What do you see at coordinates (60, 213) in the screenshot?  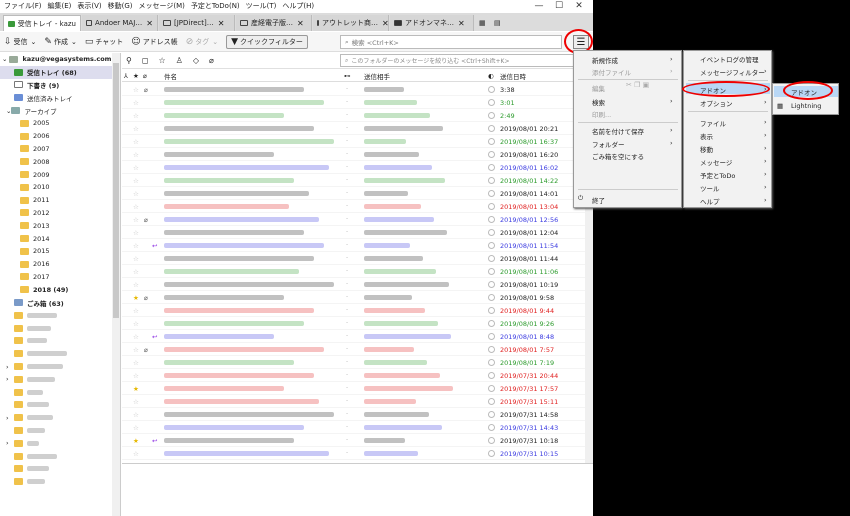 I see `folder-year: 2012` at bounding box center [60, 213].